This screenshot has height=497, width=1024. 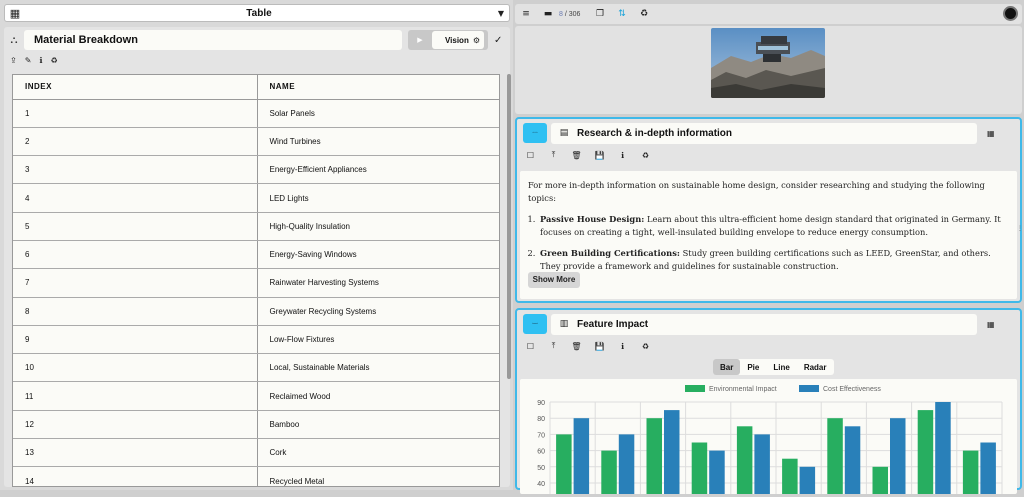 I want to click on menu-icon: ≡, so click(x=526, y=14).